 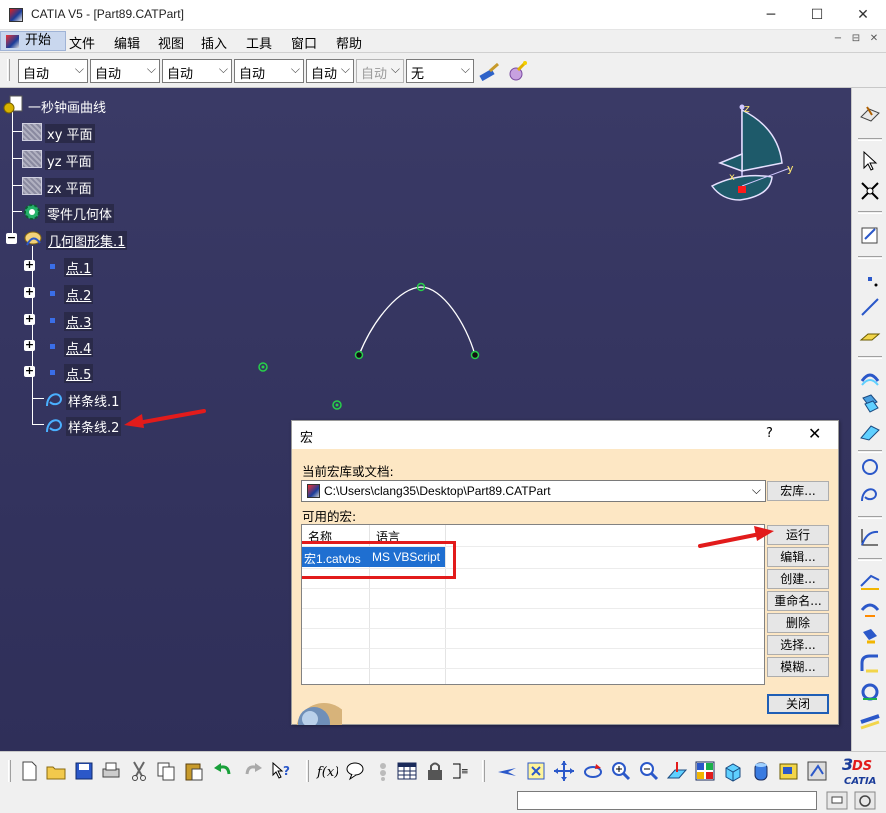 What do you see at coordinates (29, 771) in the screenshot?
I see `new-file-icon` at bounding box center [29, 771].